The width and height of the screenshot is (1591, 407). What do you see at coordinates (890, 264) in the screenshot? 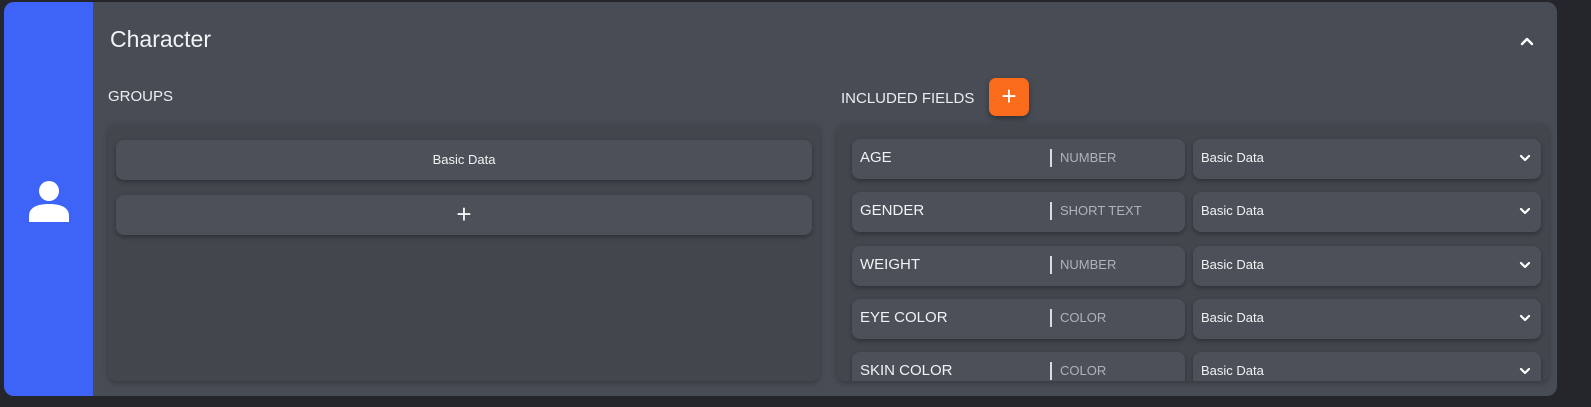
I see `field-name: WEIGHT` at bounding box center [890, 264].